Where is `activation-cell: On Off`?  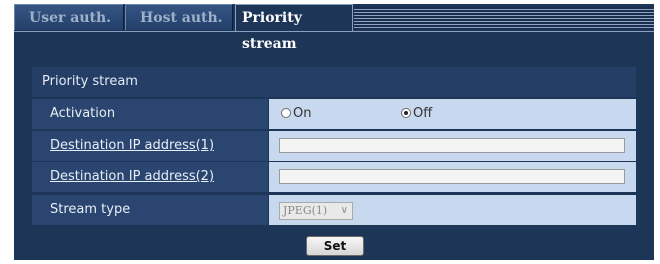 activation-cell: On Off is located at coordinates (452, 114).